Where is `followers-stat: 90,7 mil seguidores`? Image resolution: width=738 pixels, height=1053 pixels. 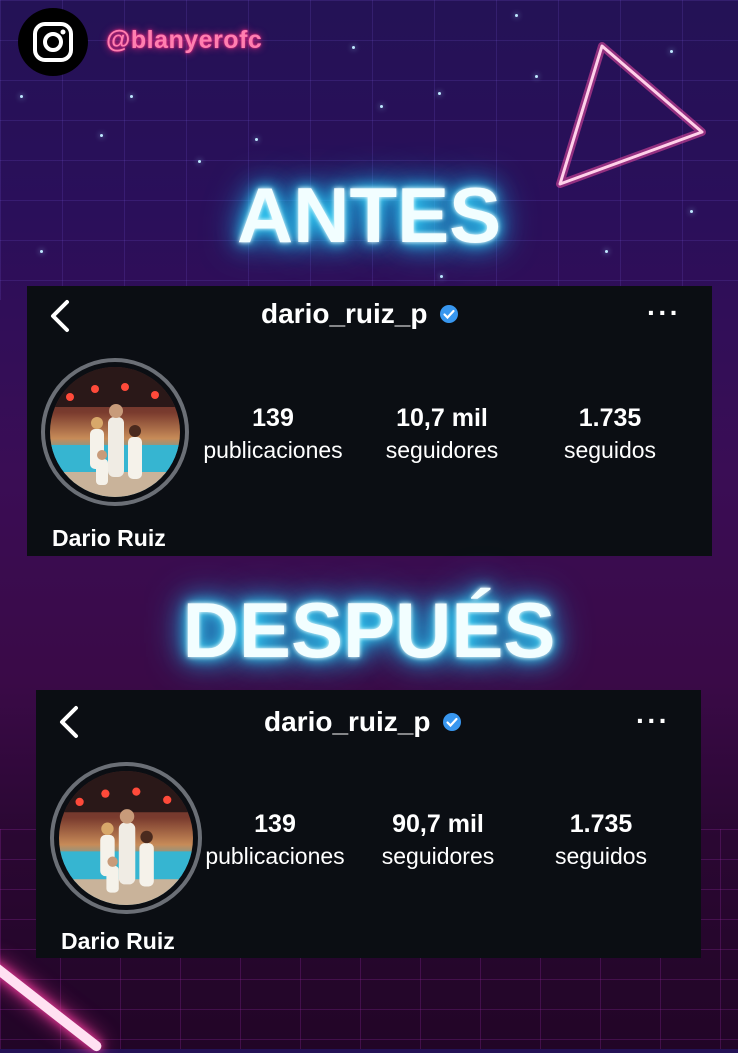 followers-stat: 90,7 mil seguidores is located at coordinates (438, 840).